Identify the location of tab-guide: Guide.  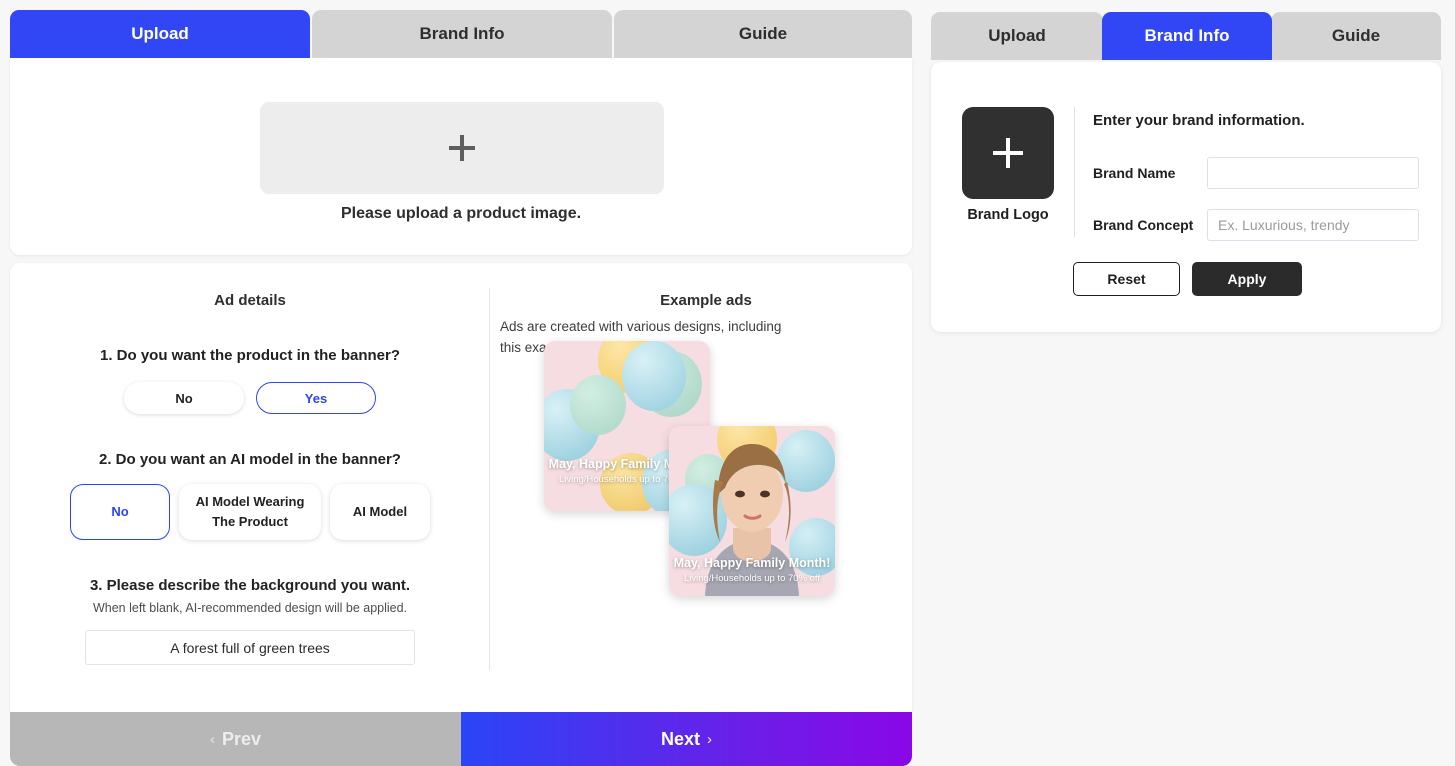
(763, 34).